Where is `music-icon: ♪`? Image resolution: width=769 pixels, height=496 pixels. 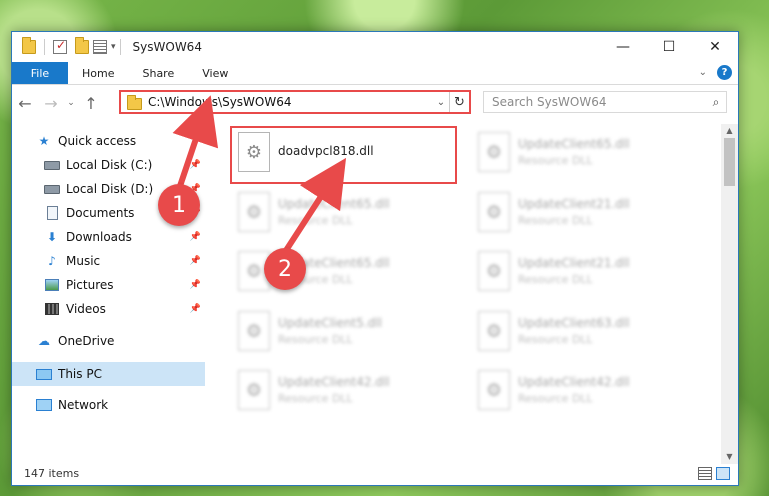
music-icon: ♪ is located at coordinates (52, 261).